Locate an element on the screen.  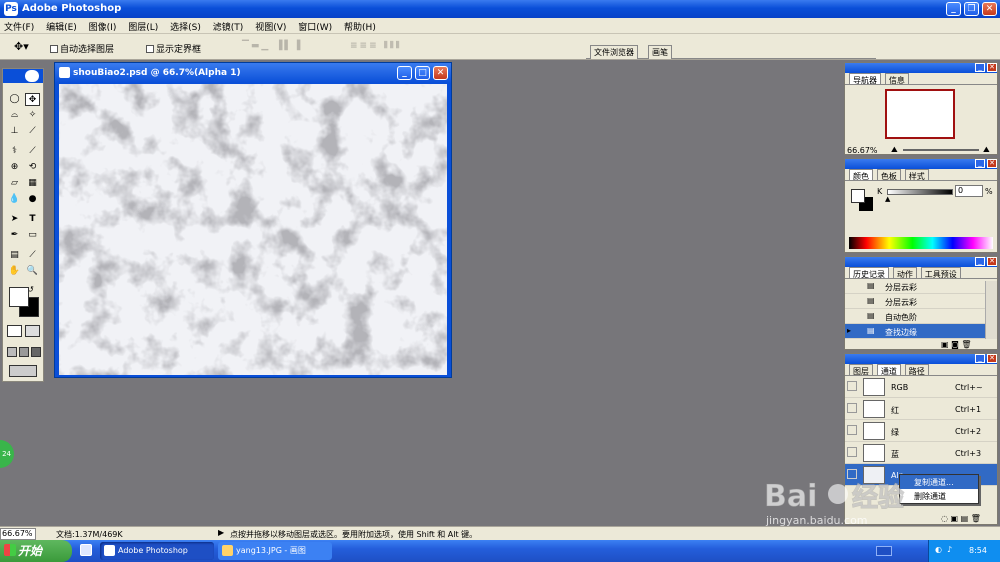
tab-history: 历史记录 is located at coordinates (869, 273).